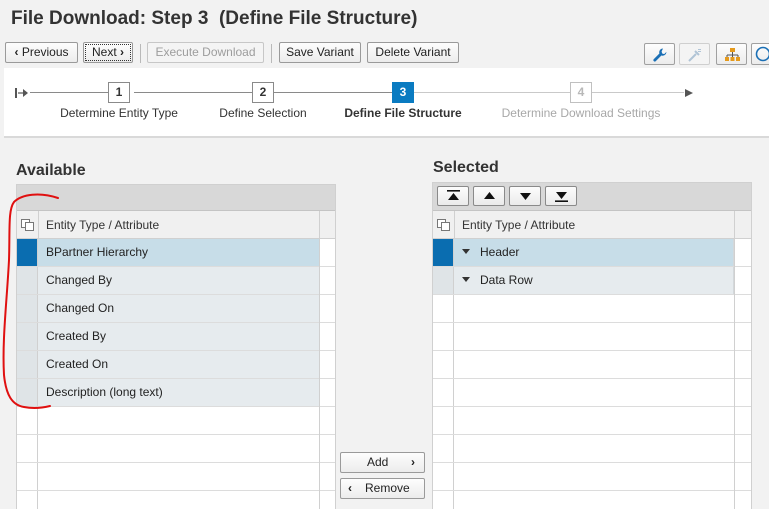 Image resolution: width=769 pixels, height=509 pixels. What do you see at coordinates (263, 92) in the screenshot?
I see `roadmap-step-2: 2` at bounding box center [263, 92].